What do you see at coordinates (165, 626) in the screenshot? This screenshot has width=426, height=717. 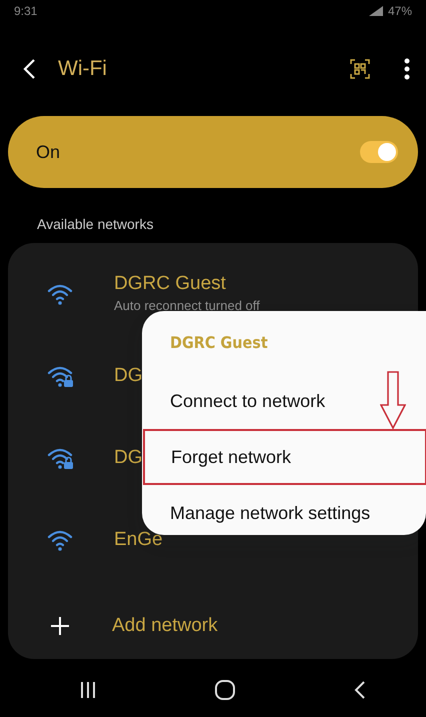 I see `add-network-link: Add network` at bounding box center [165, 626].